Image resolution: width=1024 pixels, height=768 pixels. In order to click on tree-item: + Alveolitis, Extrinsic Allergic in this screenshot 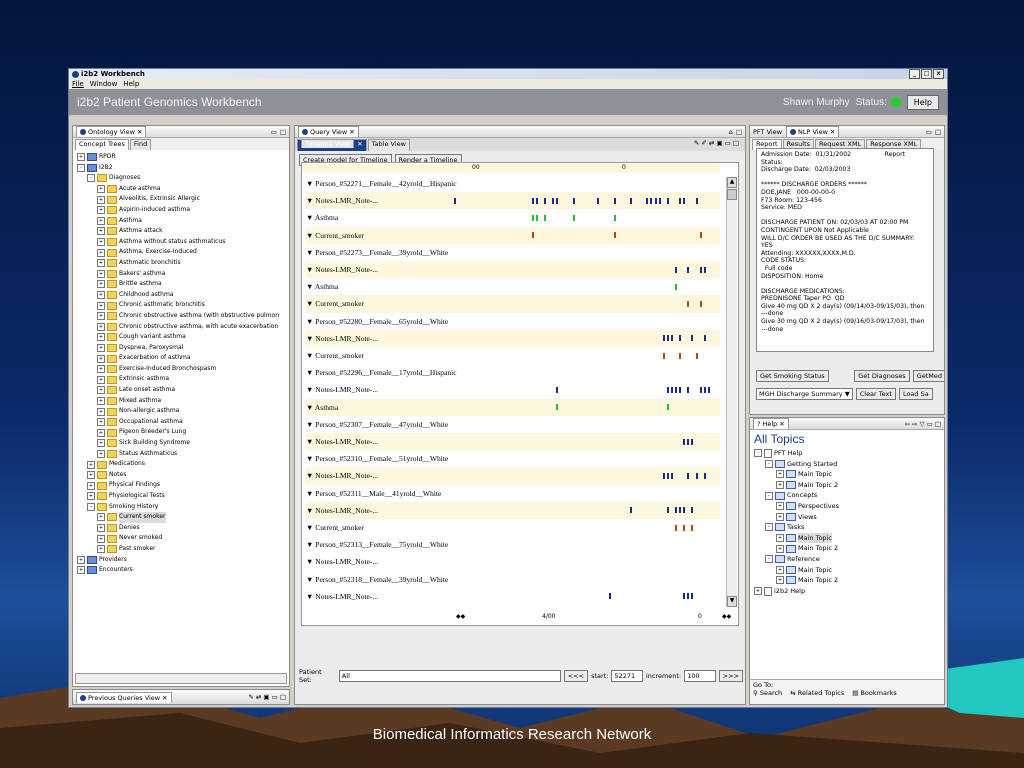, I will do `click(181, 199)`.